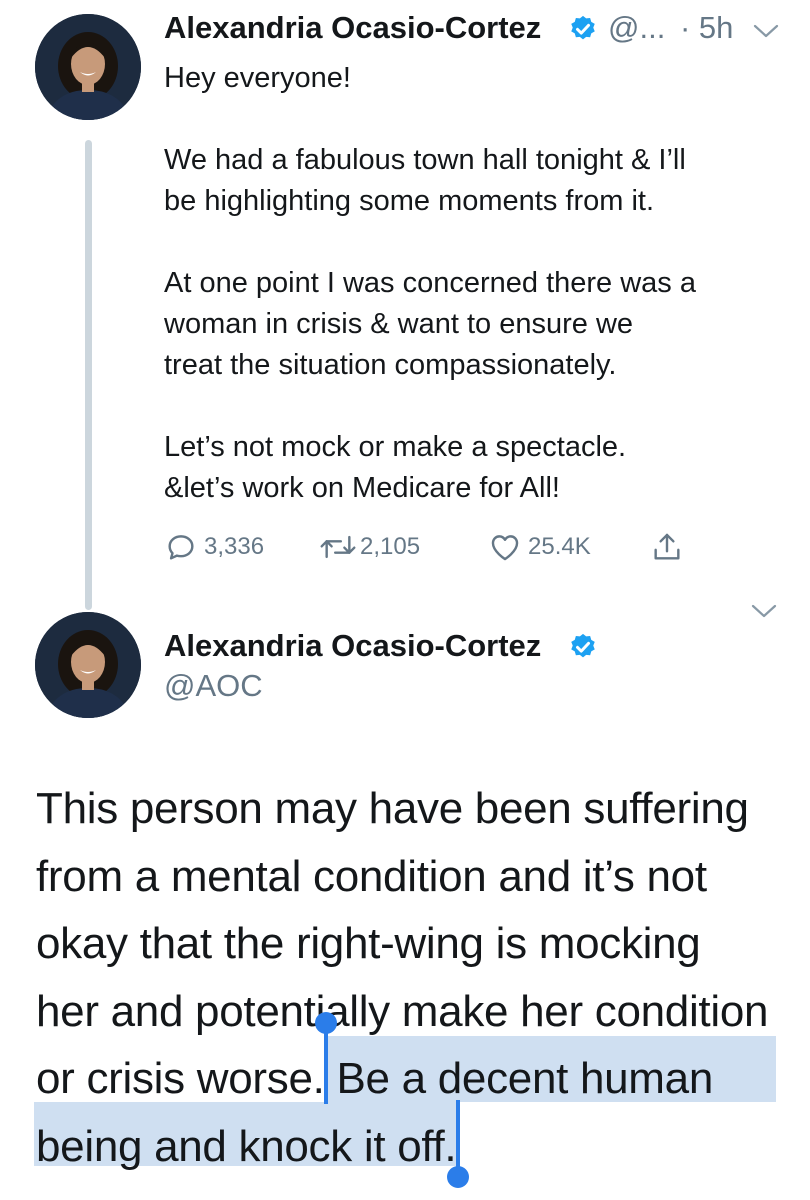  Describe the element at coordinates (458, 1136) in the screenshot. I see `selection-end-caret` at that location.